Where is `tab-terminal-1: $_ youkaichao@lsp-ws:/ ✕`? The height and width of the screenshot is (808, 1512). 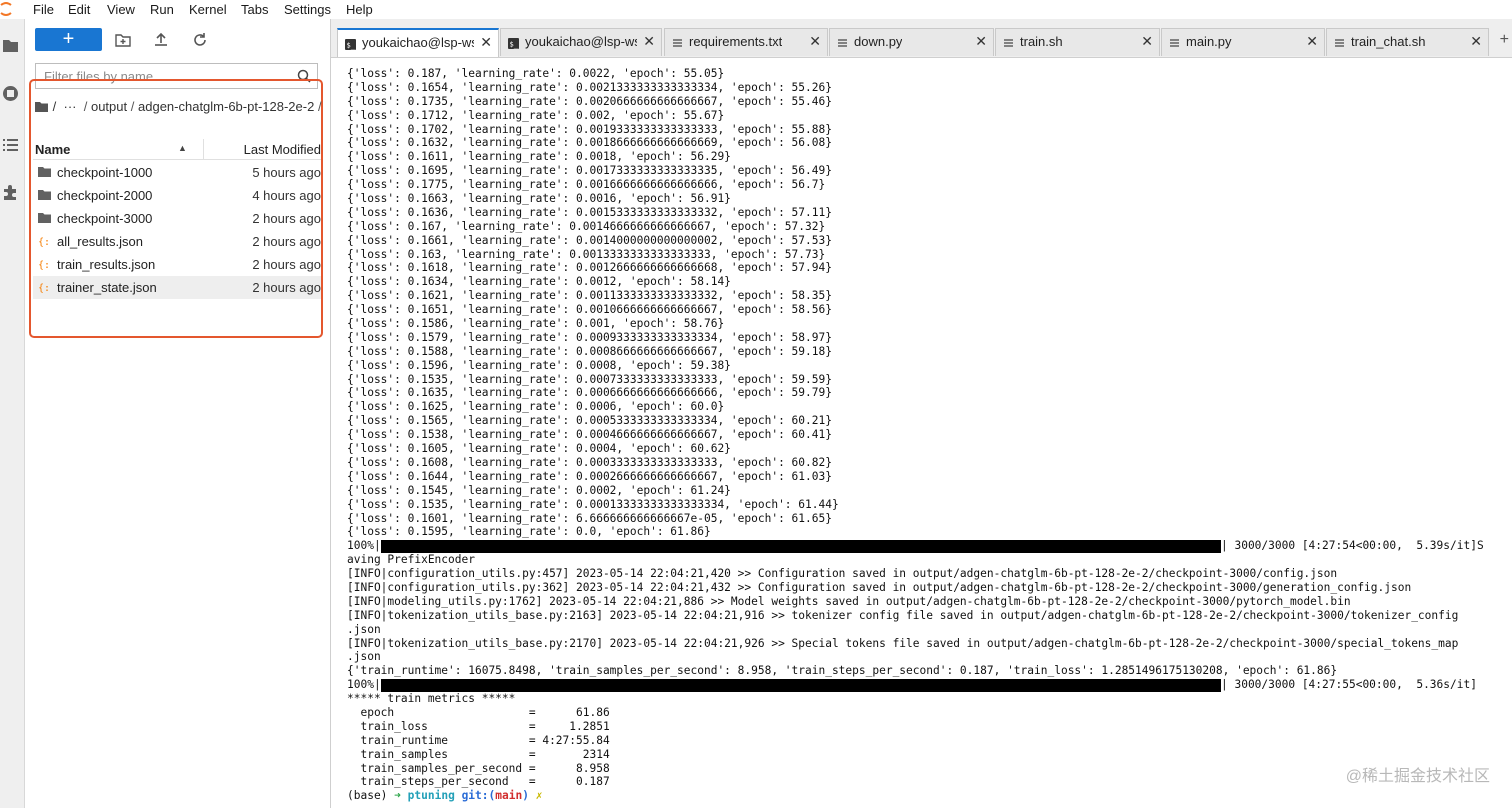
tab-terminal-1: $_ youkaichao@lsp-ws:/ ✕ is located at coordinates (418, 42).